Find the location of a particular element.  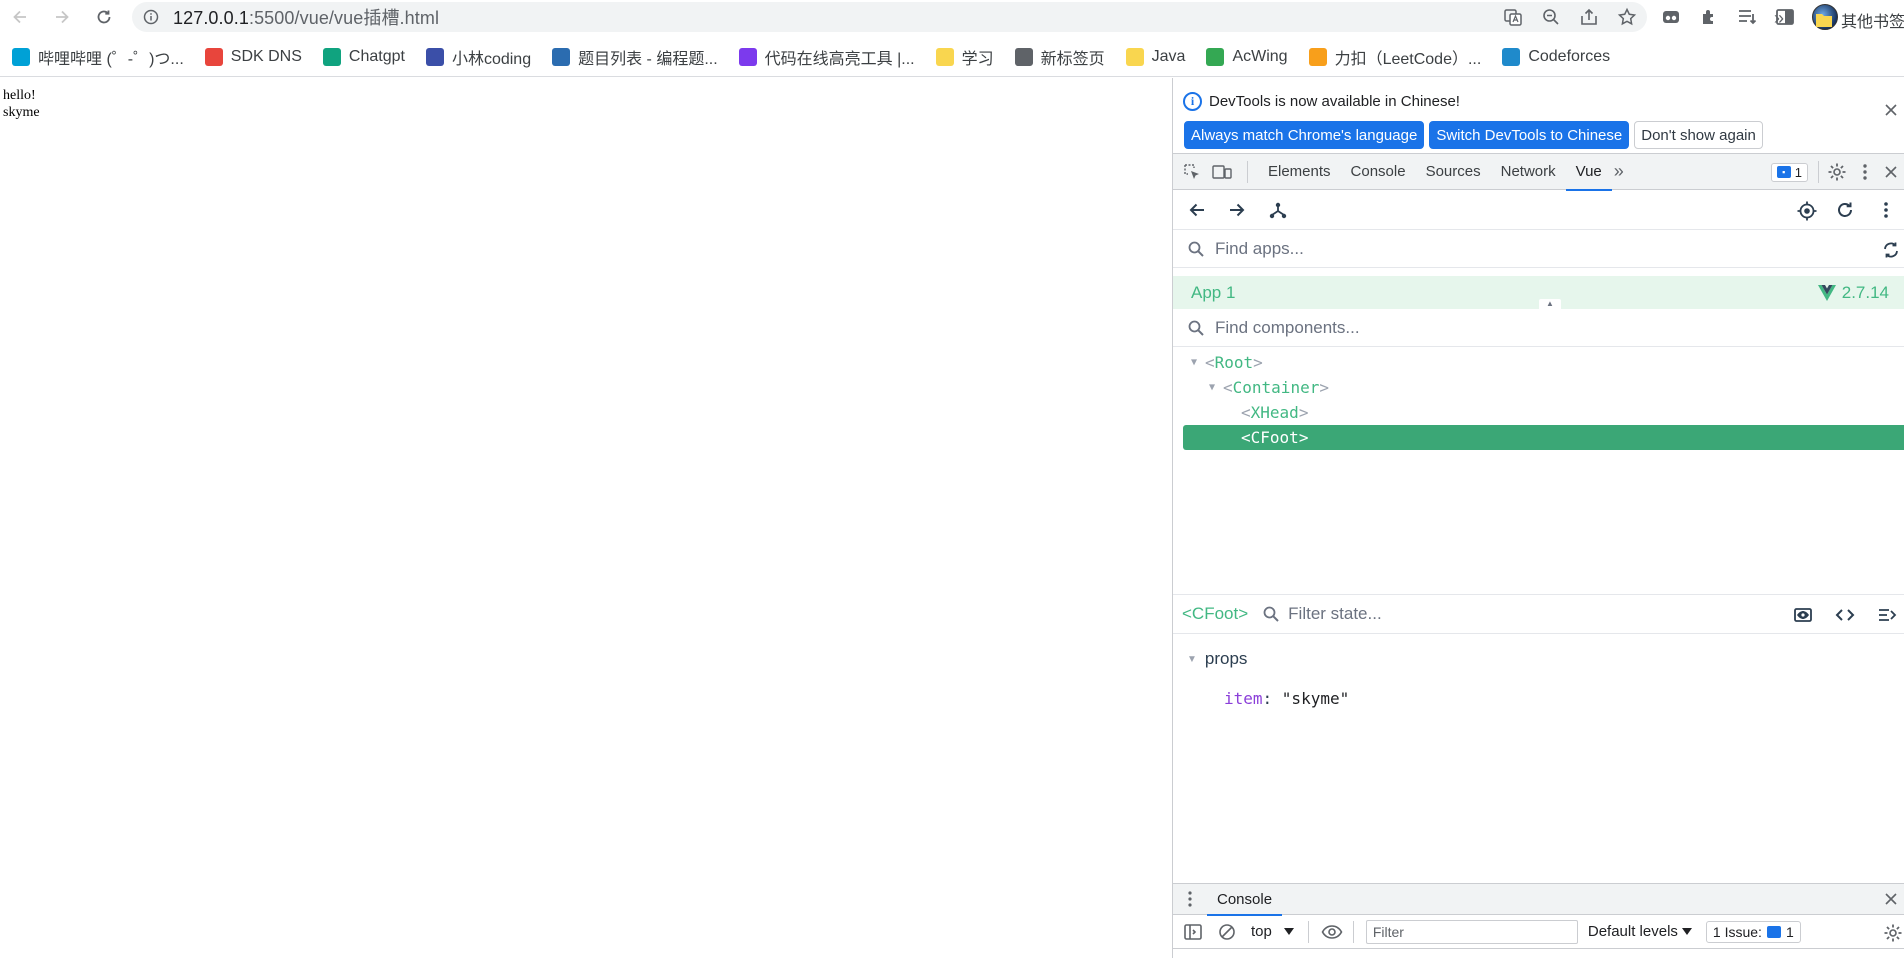

collapse-caret-icon: ▲ is located at coordinates (1550, 304).